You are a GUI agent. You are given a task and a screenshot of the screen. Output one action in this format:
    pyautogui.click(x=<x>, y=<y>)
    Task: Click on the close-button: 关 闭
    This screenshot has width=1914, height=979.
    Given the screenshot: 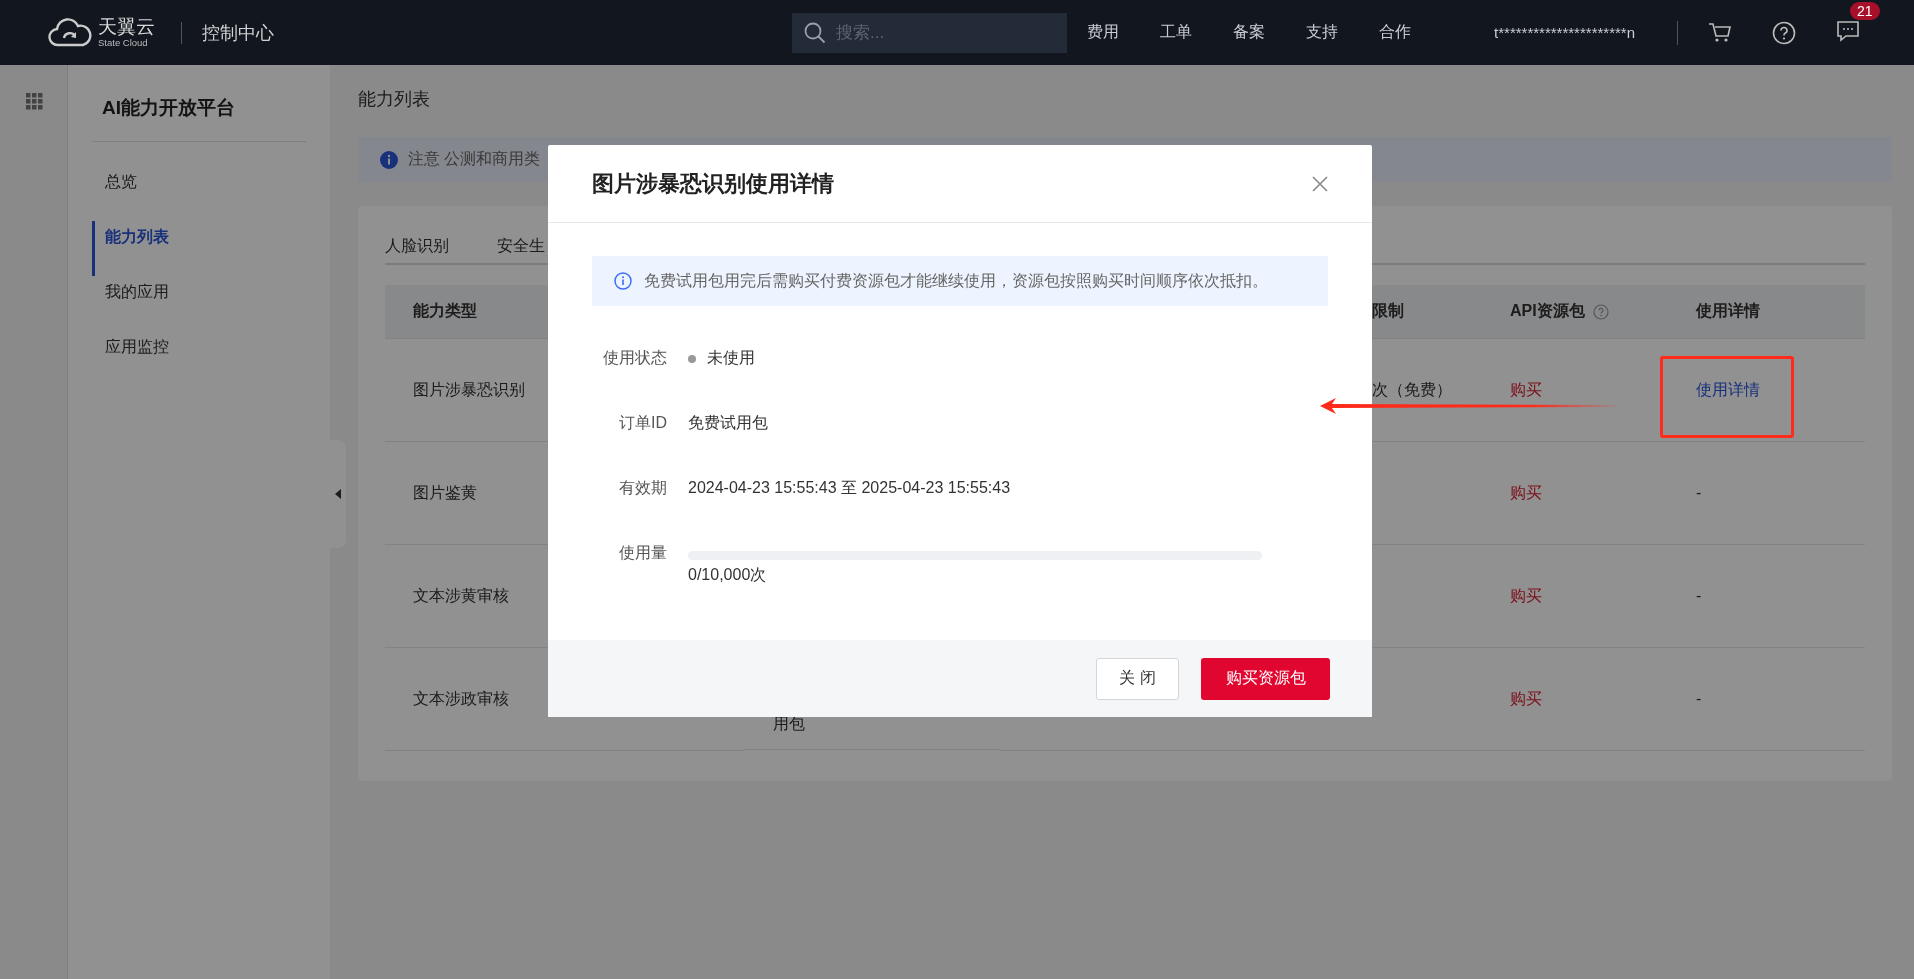 What is the action you would take?
    pyautogui.click(x=1137, y=678)
    